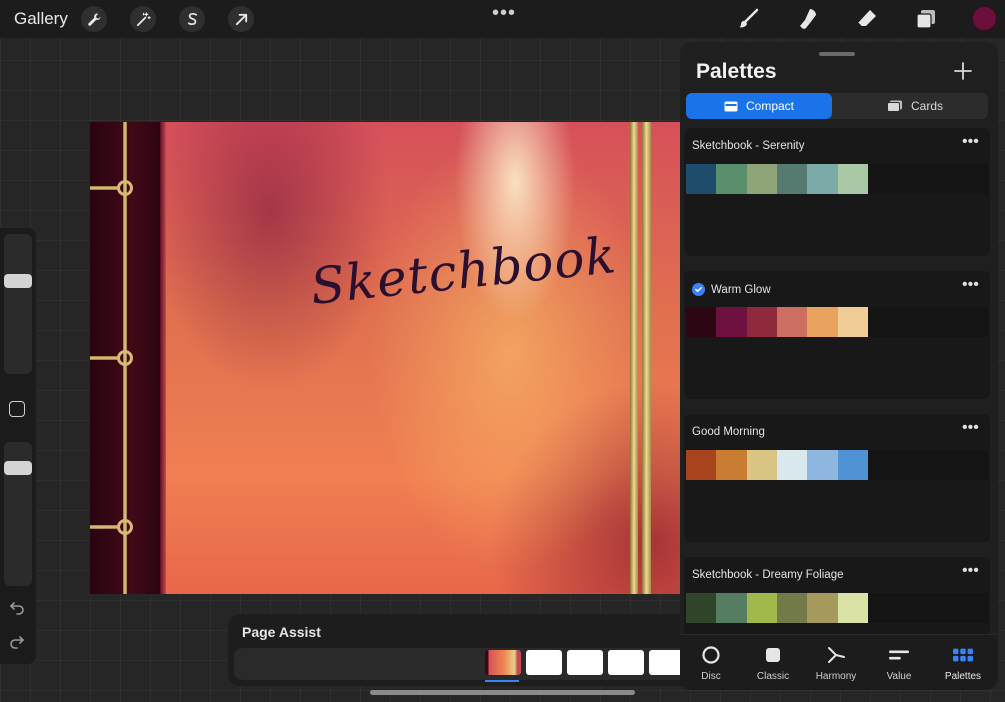 The image size is (1005, 702). What do you see at coordinates (18, 281) in the screenshot?
I see `brush-size-thumb` at bounding box center [18, 281].